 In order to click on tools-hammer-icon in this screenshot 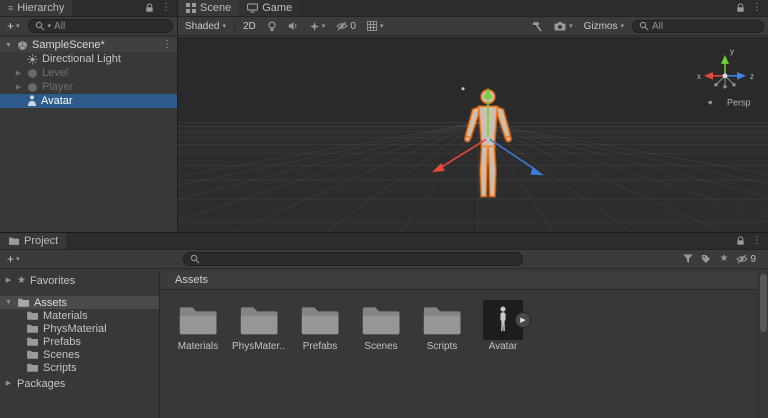, I will do `click(537, 26)`.